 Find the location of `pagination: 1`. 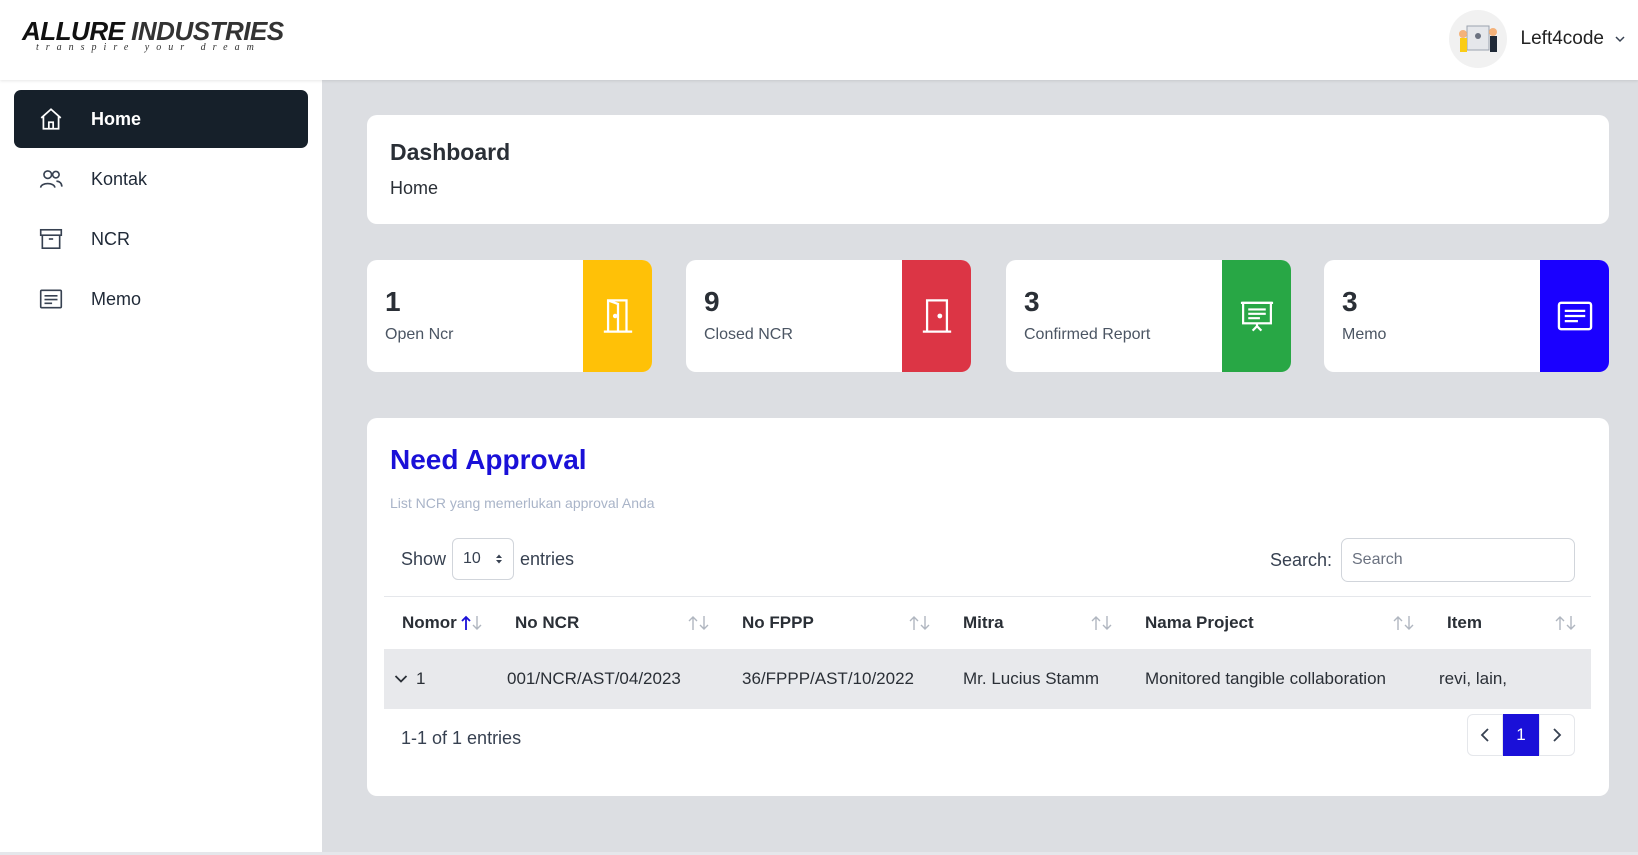

pagination: 1 is located at coordinates (1521, 735).